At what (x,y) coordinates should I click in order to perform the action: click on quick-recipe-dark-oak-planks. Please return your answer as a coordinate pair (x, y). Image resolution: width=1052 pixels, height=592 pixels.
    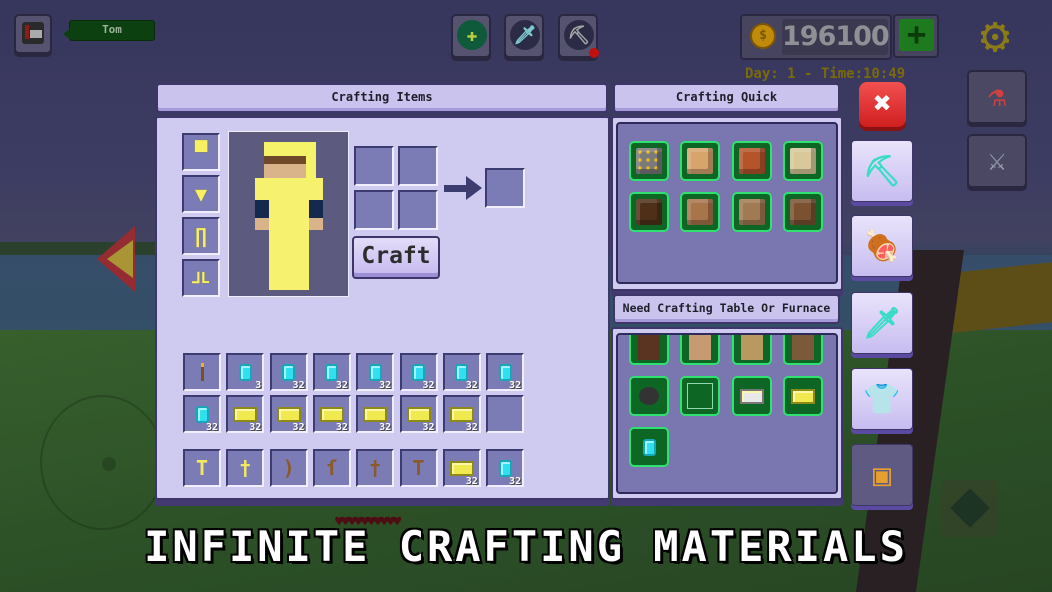
    Looking at the image, I should click on (649, 212).